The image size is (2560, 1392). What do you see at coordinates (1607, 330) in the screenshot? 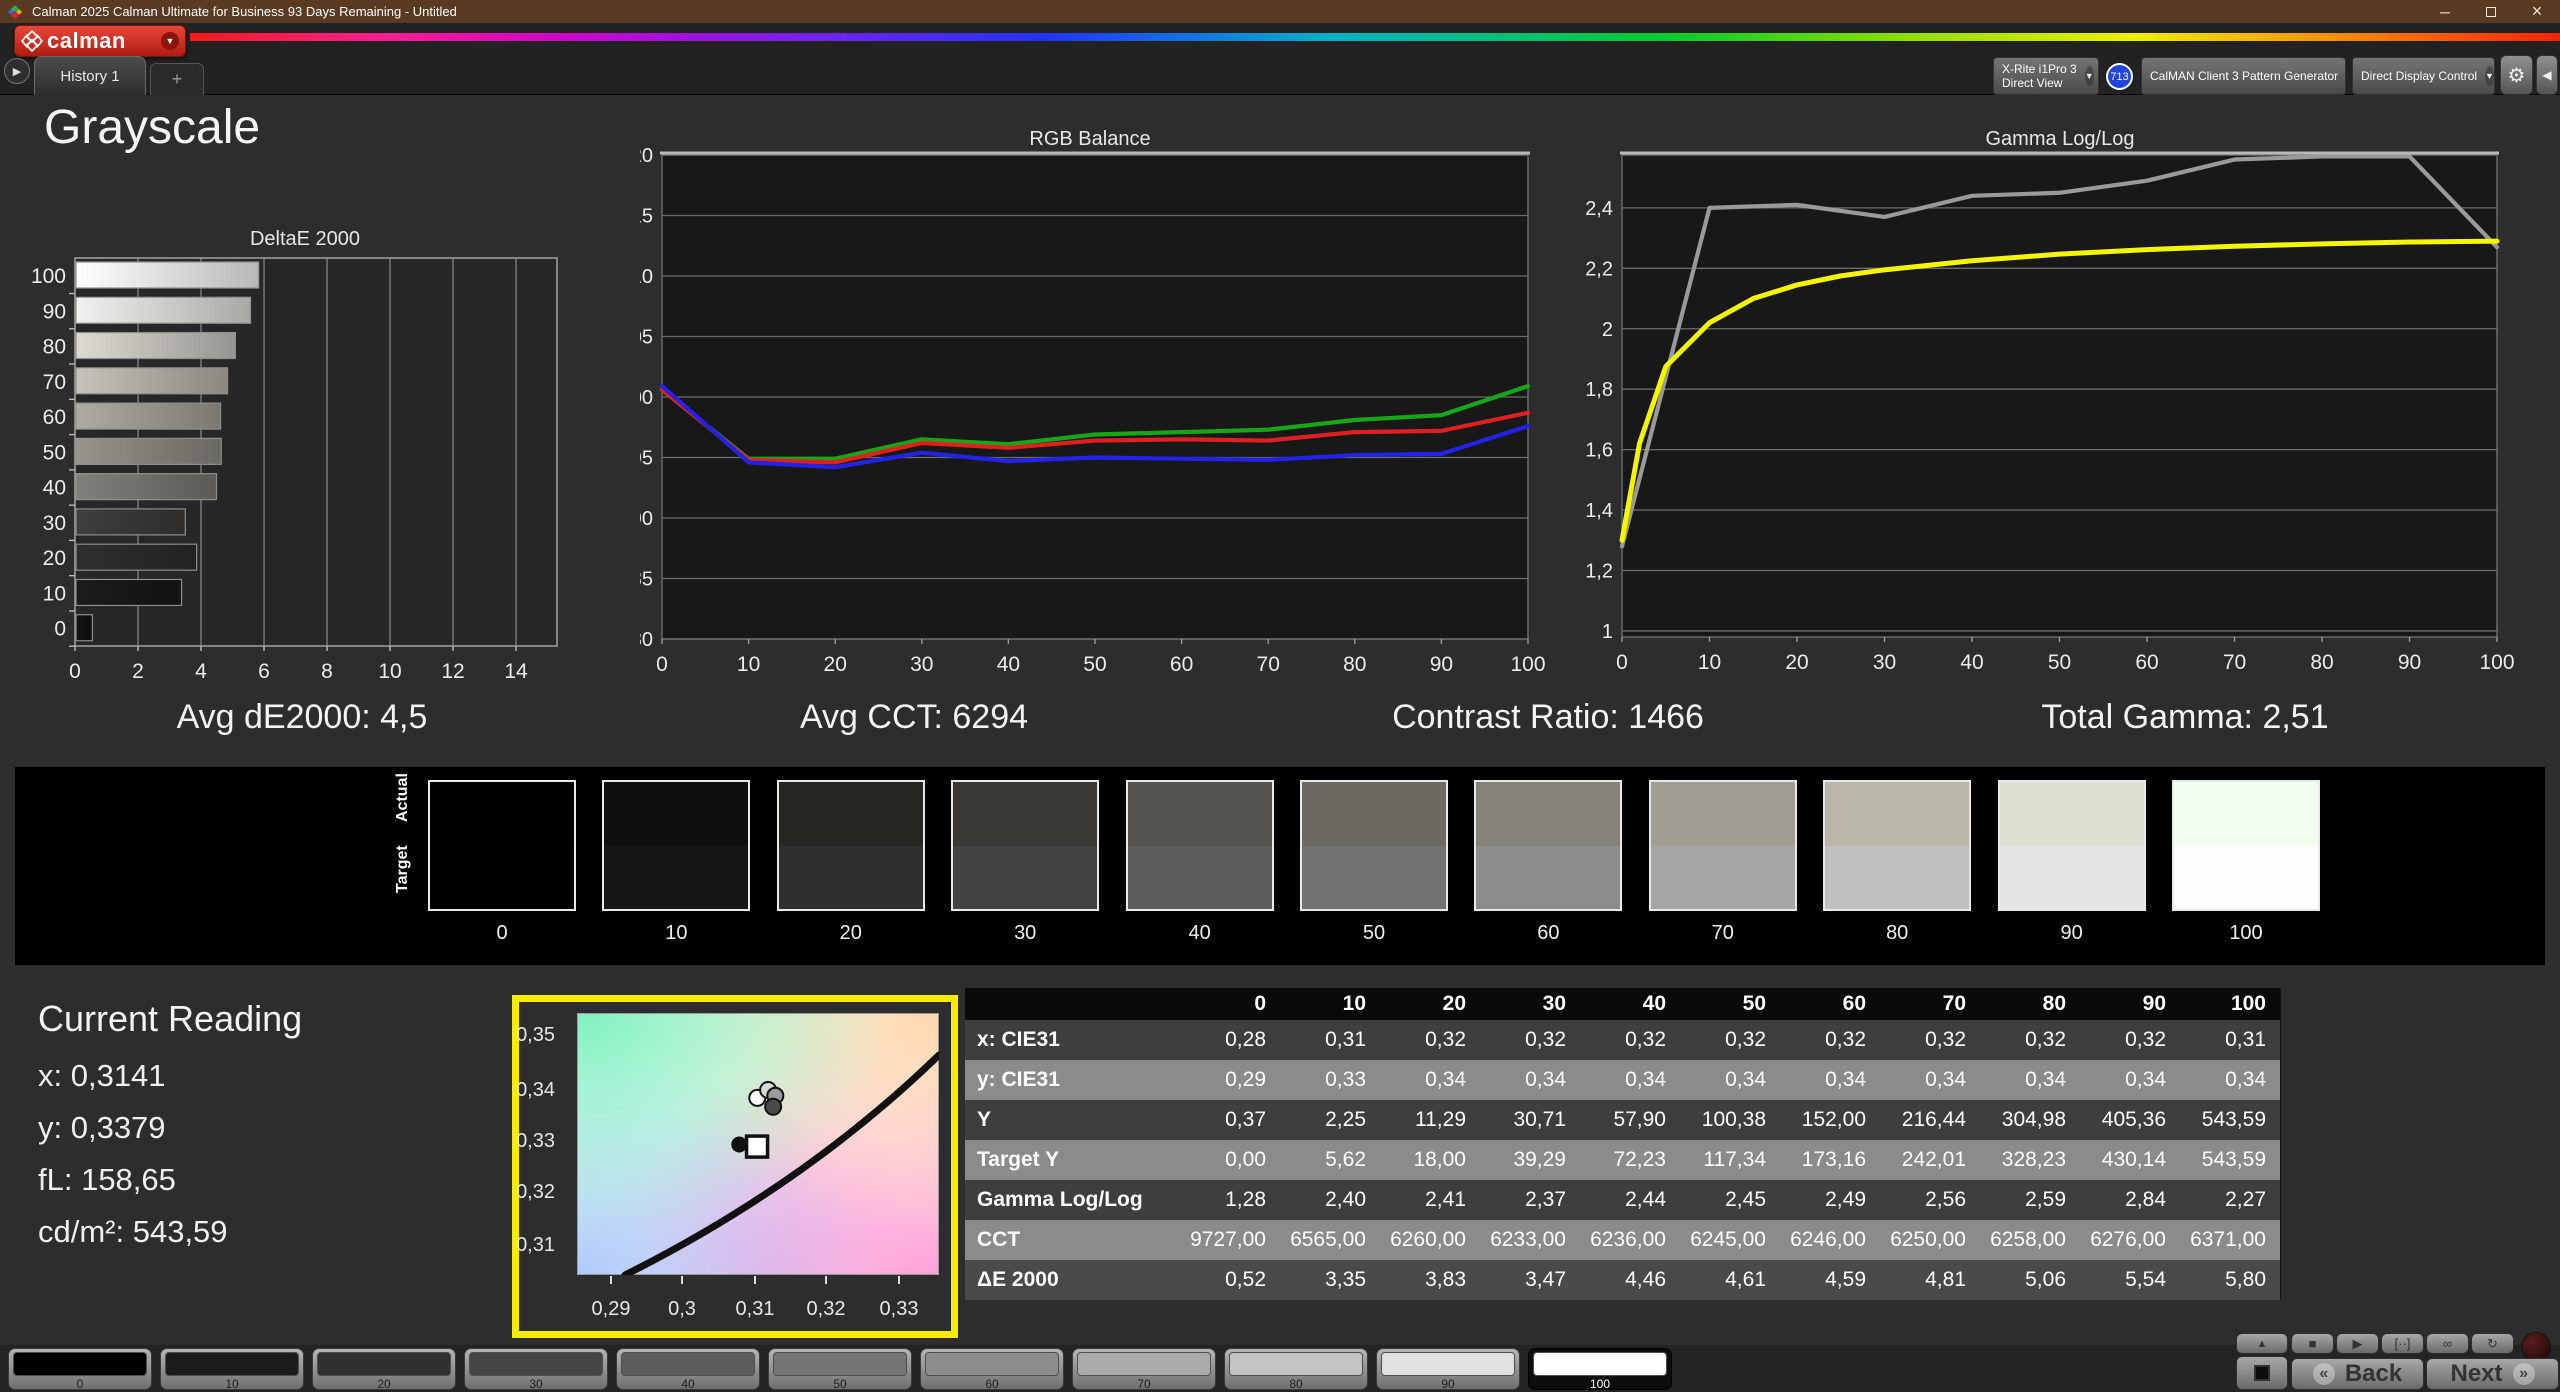
I see `svg-text: 2` at bounding box center [1607, 330].